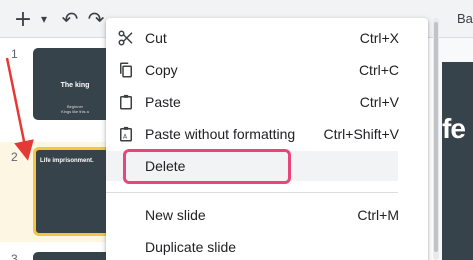 Image resolution: width=473 pixels, height=260 pixels. Describe the element at coordinates (19, 109) in the screenshot. I see `red-arrow-icon` at that location.